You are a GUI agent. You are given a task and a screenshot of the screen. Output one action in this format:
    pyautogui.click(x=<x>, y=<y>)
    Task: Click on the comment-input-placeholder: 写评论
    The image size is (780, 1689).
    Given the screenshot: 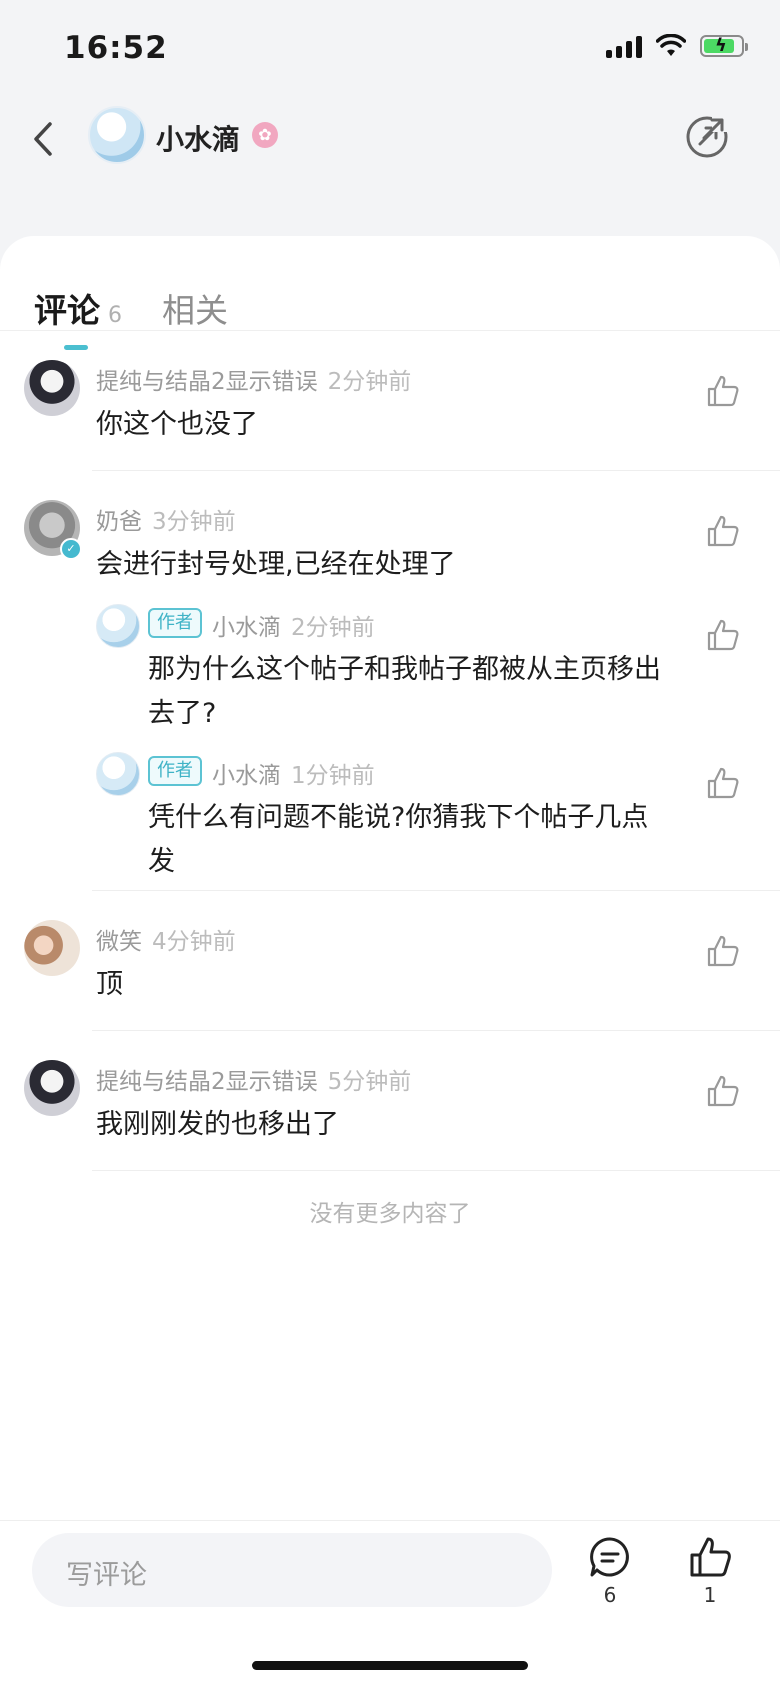 What is the action you would take?
    pyautogui.click(x=106, y=1575)
    